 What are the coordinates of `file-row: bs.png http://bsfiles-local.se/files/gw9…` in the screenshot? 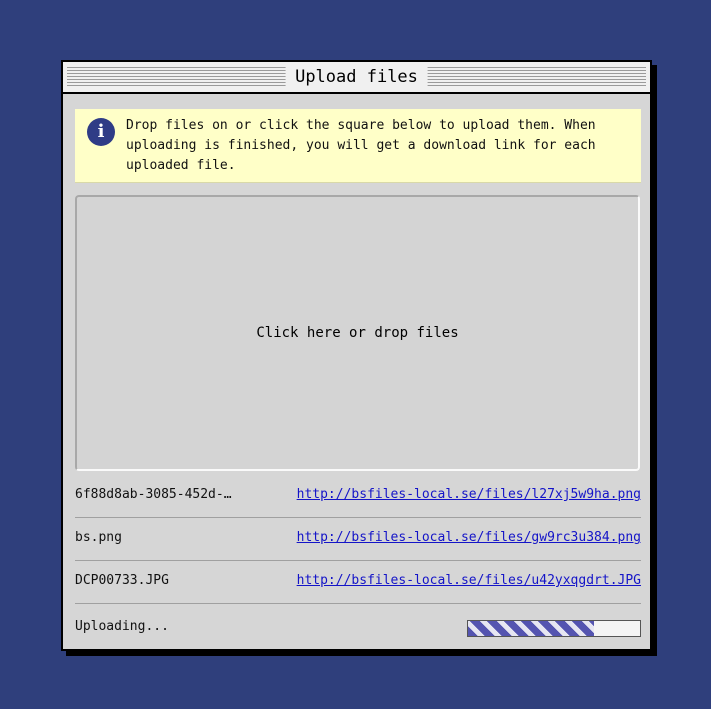 It's located at (358, 539).